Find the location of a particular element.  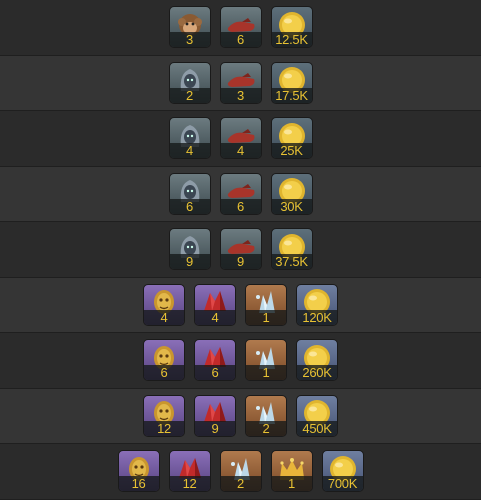

table-row: 6 6 1 260K is located at coordinates (240, 361).